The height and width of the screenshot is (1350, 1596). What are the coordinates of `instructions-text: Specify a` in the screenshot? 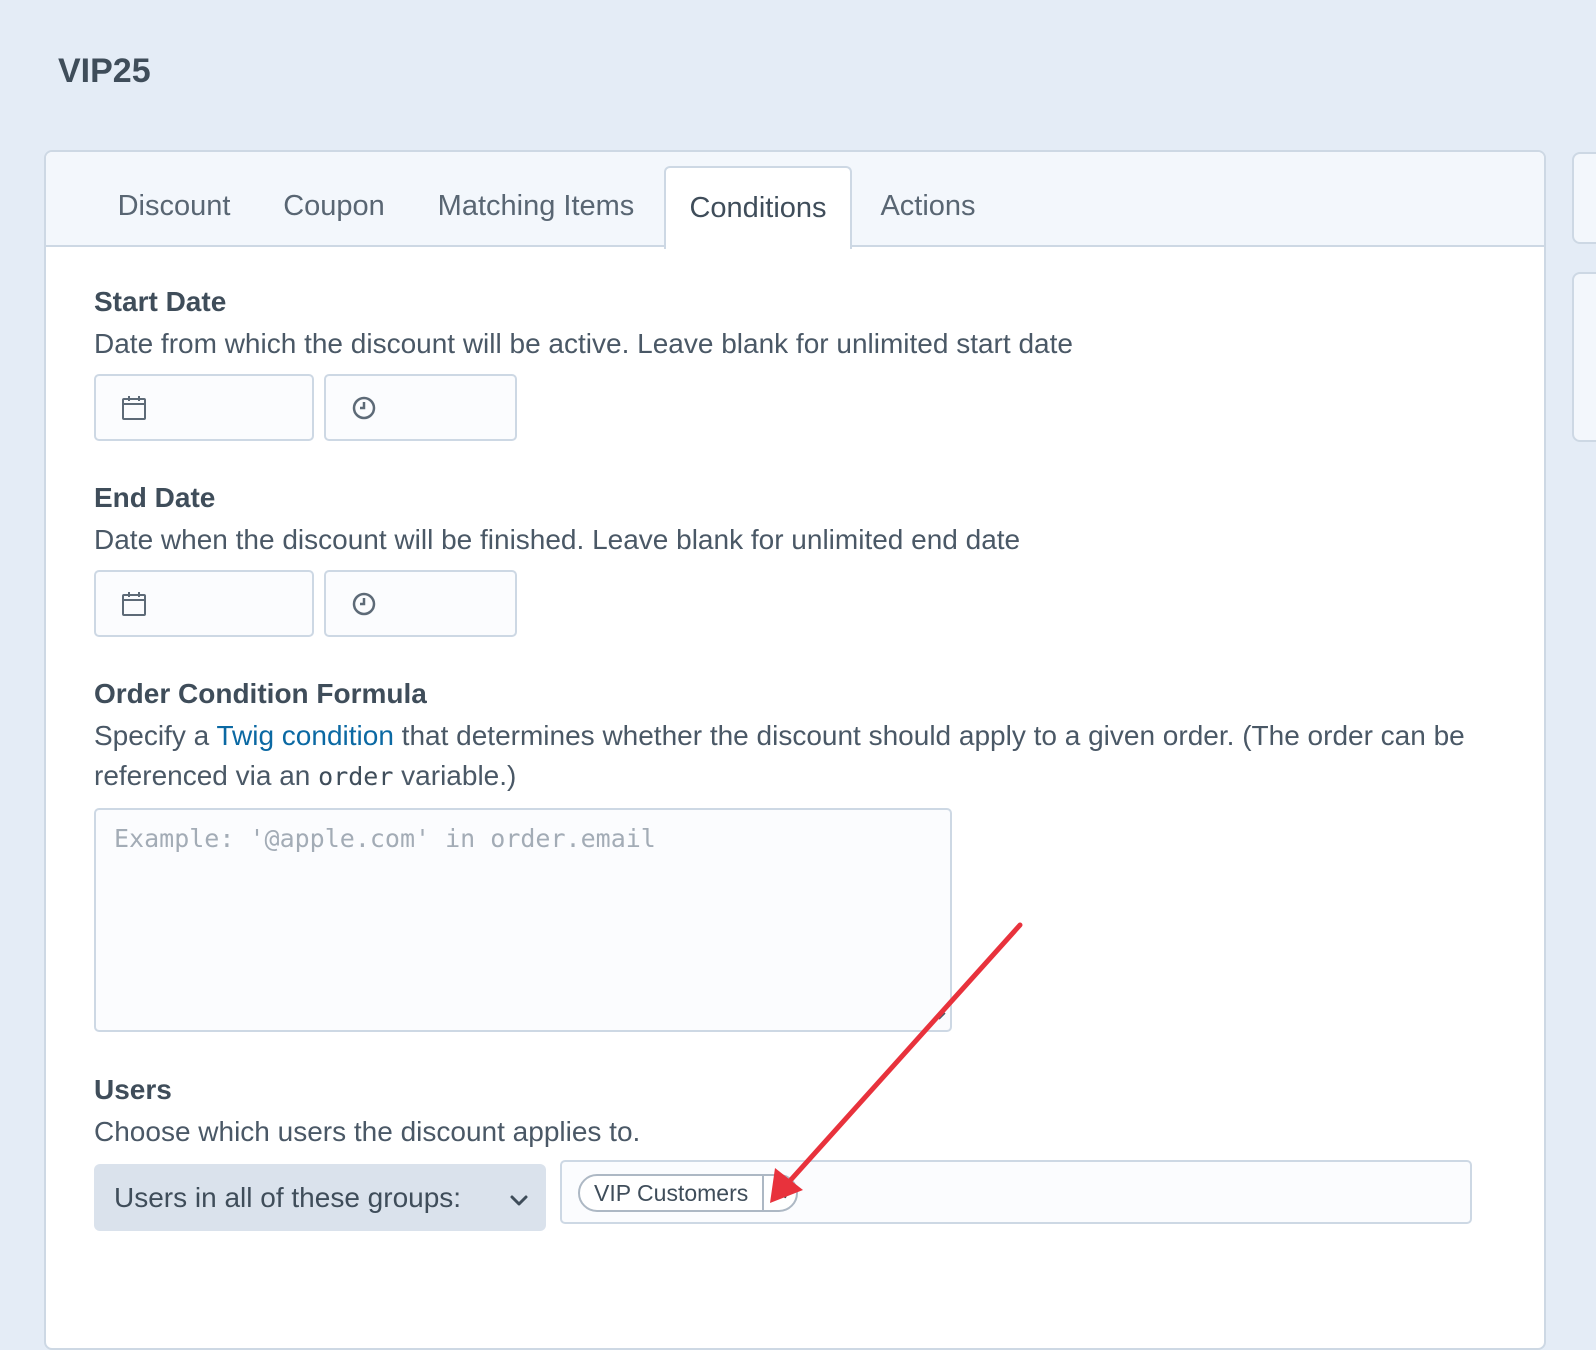 It's located at (155, 735).